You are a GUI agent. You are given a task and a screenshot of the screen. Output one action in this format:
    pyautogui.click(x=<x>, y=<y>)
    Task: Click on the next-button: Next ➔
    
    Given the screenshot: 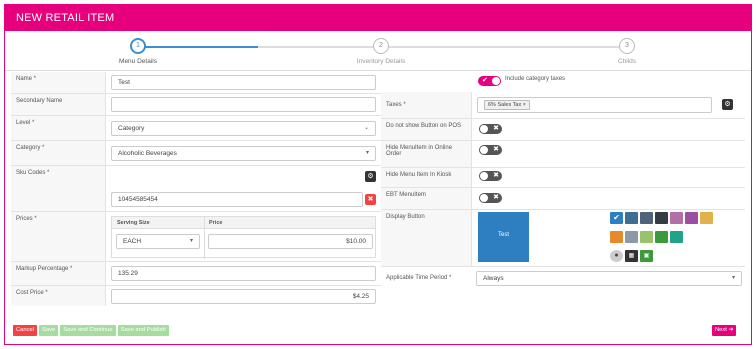 What is the action you would take?
    pyautogui.click(x=724, y=330)
    